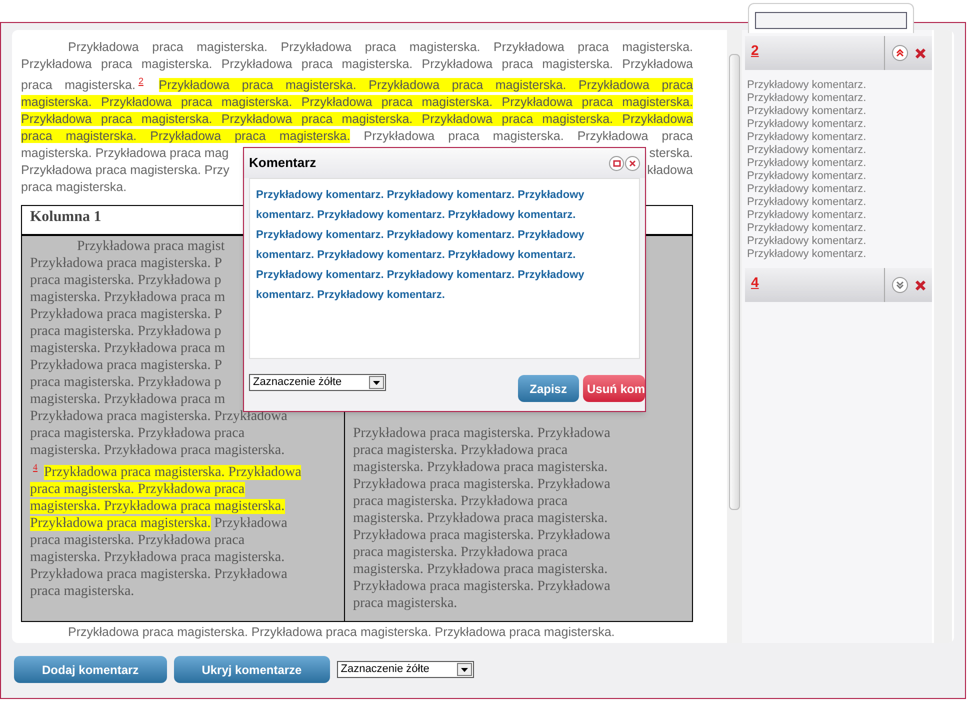  What do you see at coordinates (752, 280) in the screenshot?
I see `comment-number-link: 4` at bounding box center [752, 280].